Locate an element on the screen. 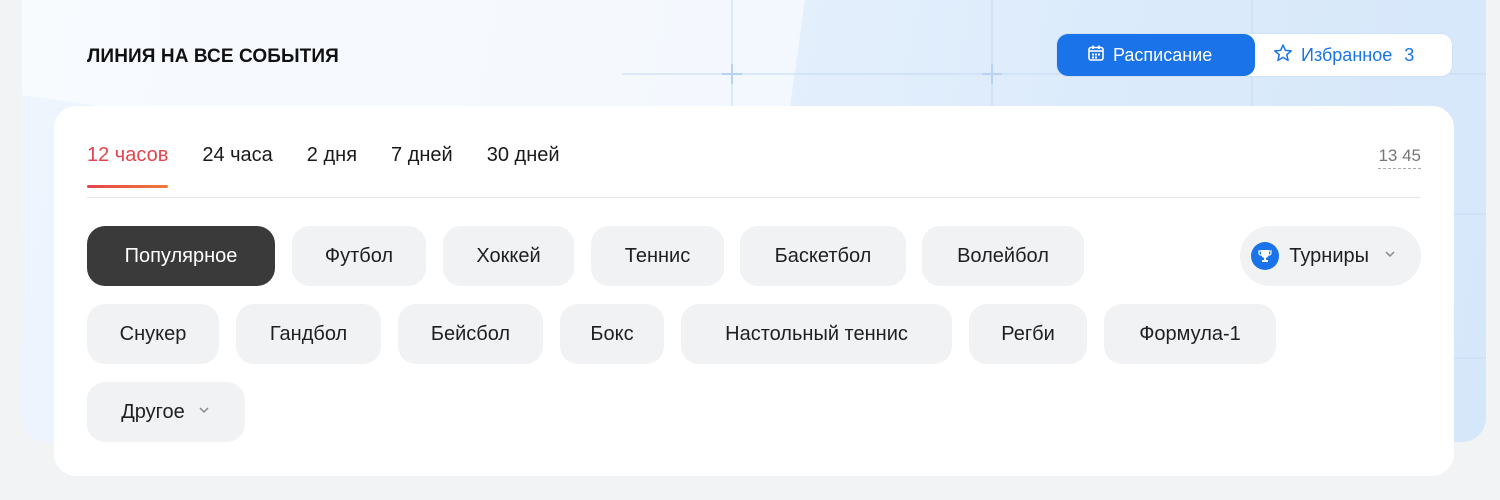  sport-chip-football: Футбол is located at coordinates (359, 256).